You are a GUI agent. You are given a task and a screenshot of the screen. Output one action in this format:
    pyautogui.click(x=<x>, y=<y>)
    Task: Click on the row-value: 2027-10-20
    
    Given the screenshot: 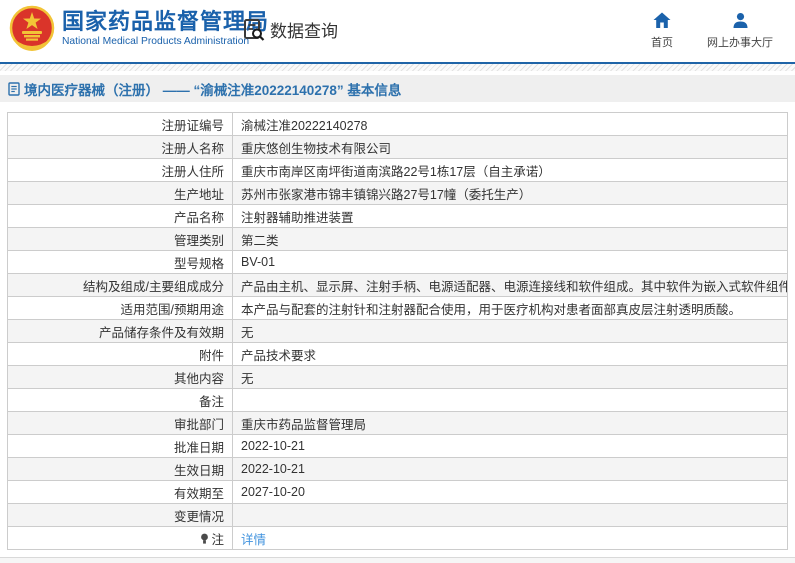 What is the action you would take?
    pyautogui.click(x=510, y=492)
    